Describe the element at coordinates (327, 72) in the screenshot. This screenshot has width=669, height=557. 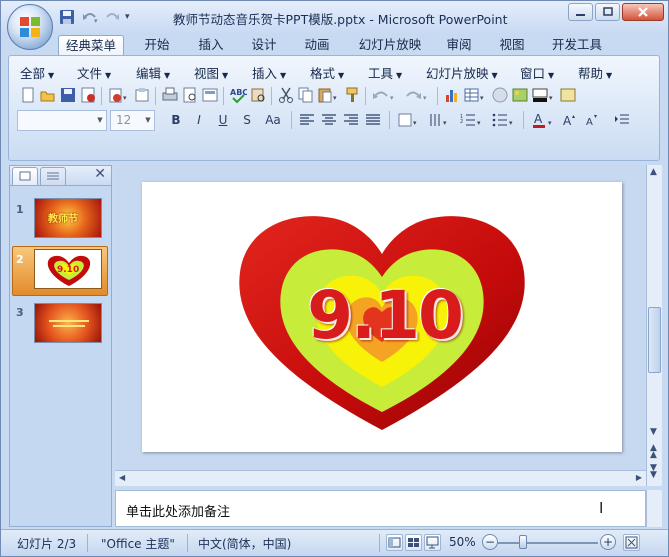
I see `menu-format: 格式 ▼` at that location.